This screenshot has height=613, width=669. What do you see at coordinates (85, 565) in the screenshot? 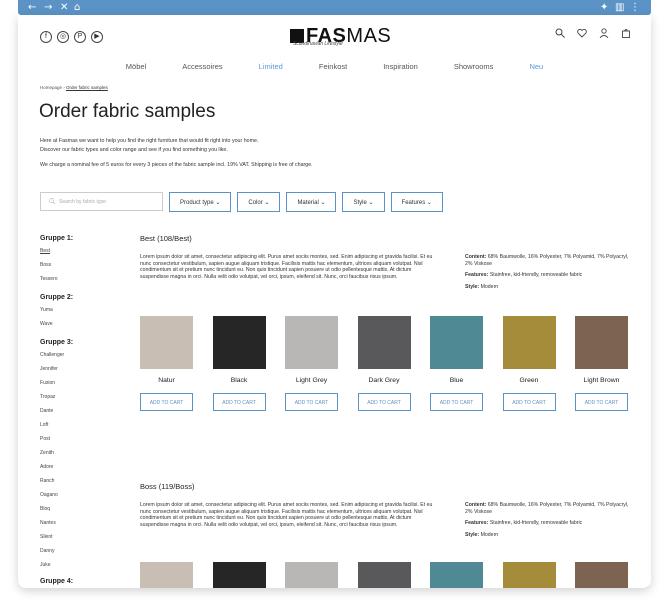
I see `sidebar-item: Juke` at bounding box center [85, 565].